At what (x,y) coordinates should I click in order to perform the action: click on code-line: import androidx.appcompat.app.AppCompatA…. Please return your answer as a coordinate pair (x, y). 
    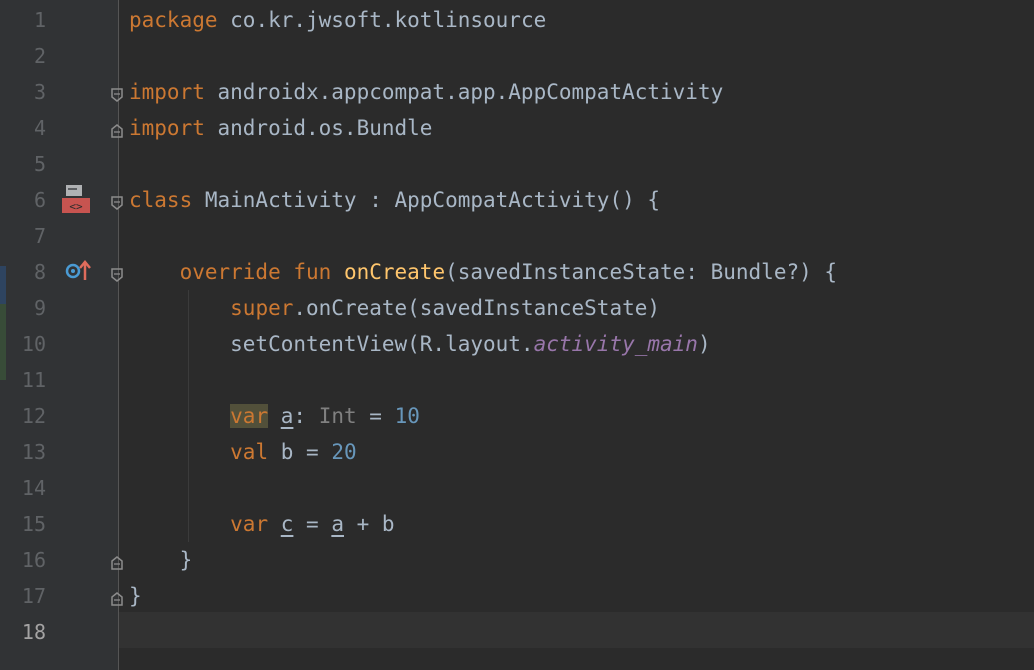
    Looking at the image, I should click on (426, 92).